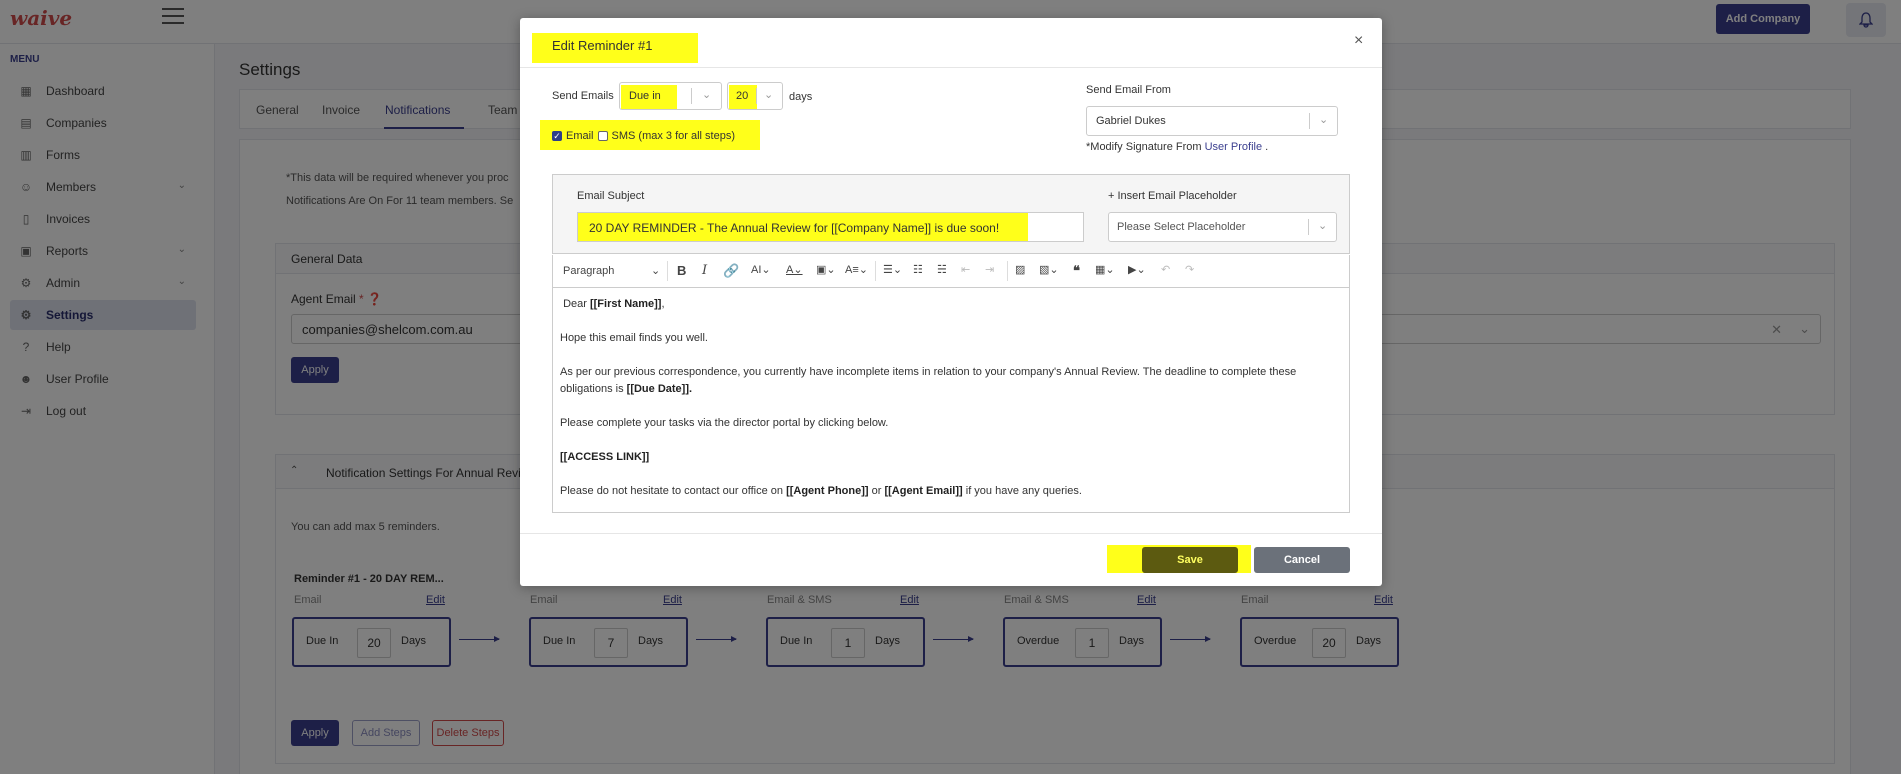 Image resolution: width=1901 pixels, height=774 pixels. Describe the element at coordinates (670, 96) in the screenshot. I see `timing-select: Due in ⌄` at that location.